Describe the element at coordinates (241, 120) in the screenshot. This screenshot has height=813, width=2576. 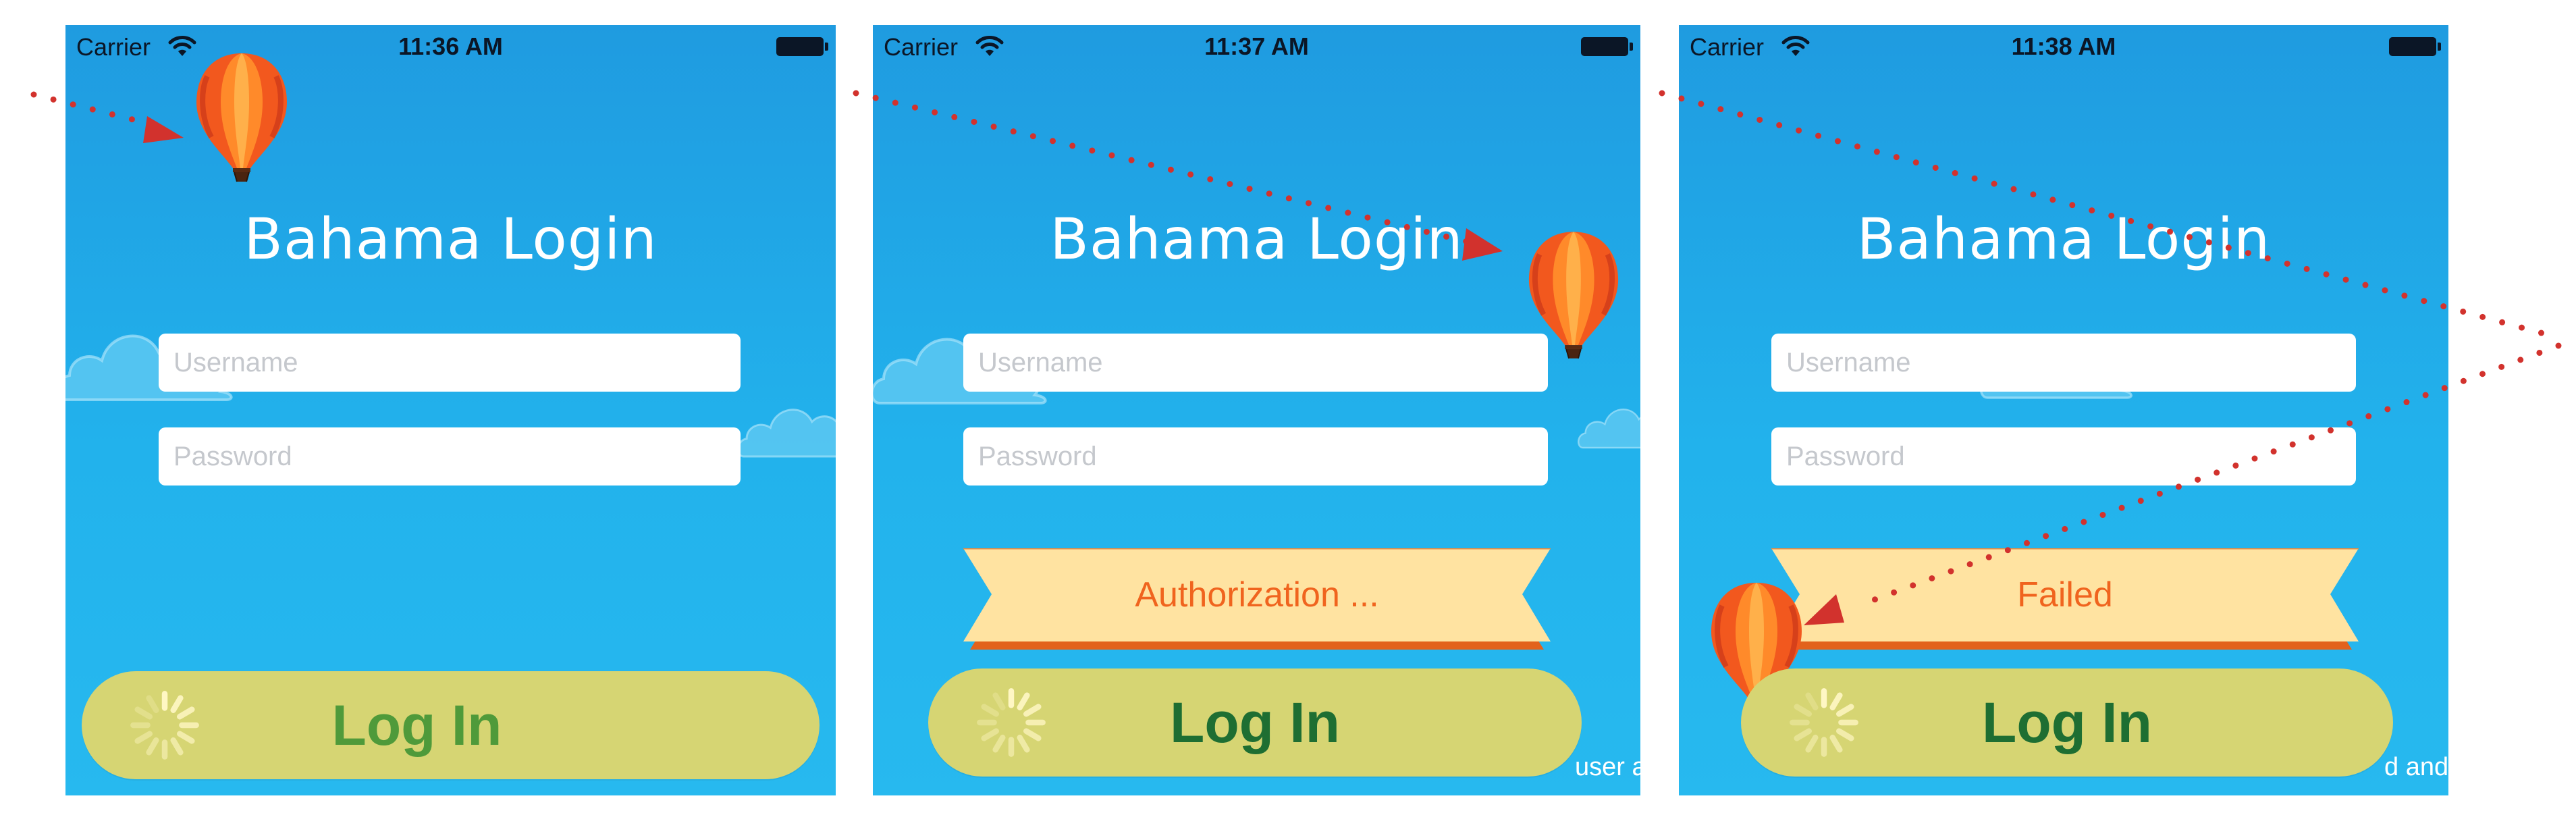
I see `balloon-icon` at that location.